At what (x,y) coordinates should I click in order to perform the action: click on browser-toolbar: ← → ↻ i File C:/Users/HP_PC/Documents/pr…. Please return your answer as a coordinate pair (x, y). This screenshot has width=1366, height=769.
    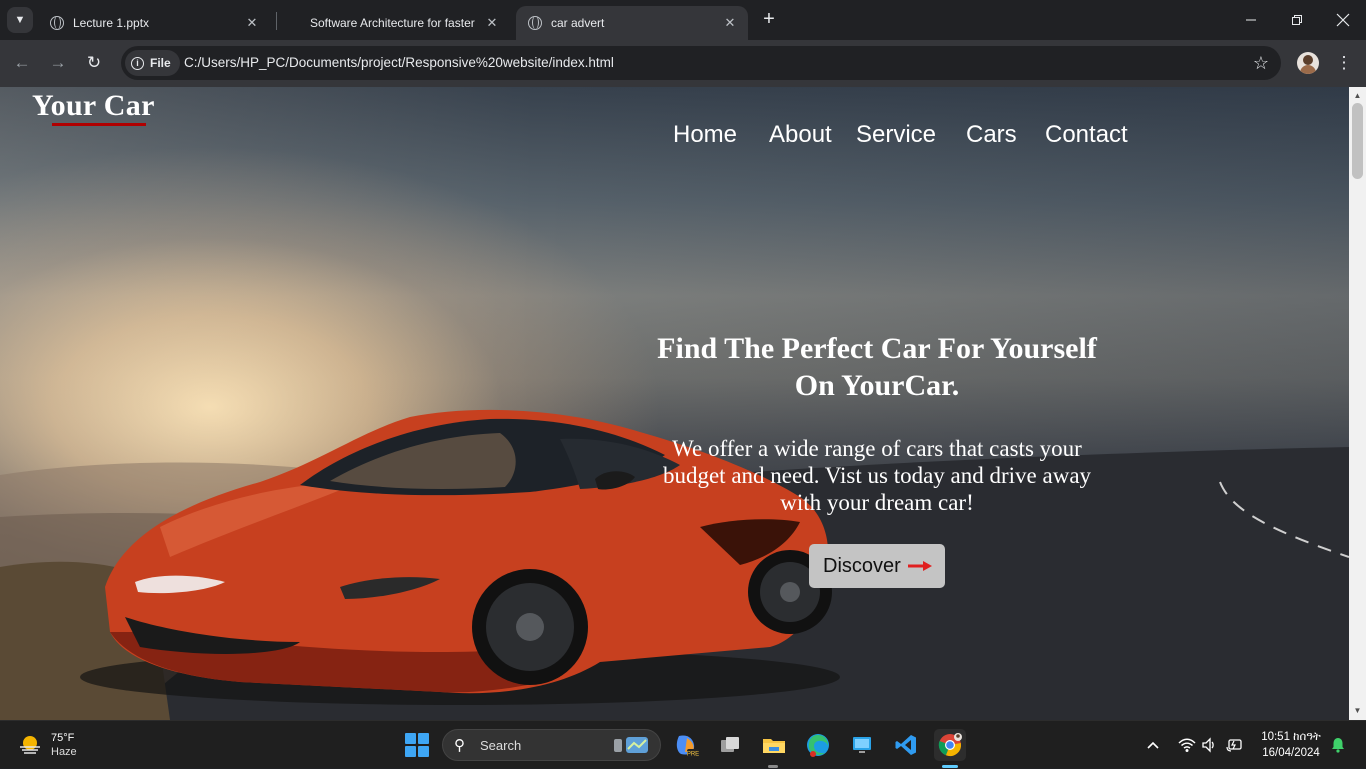
    Looking at the image, I should click on (683, 63).